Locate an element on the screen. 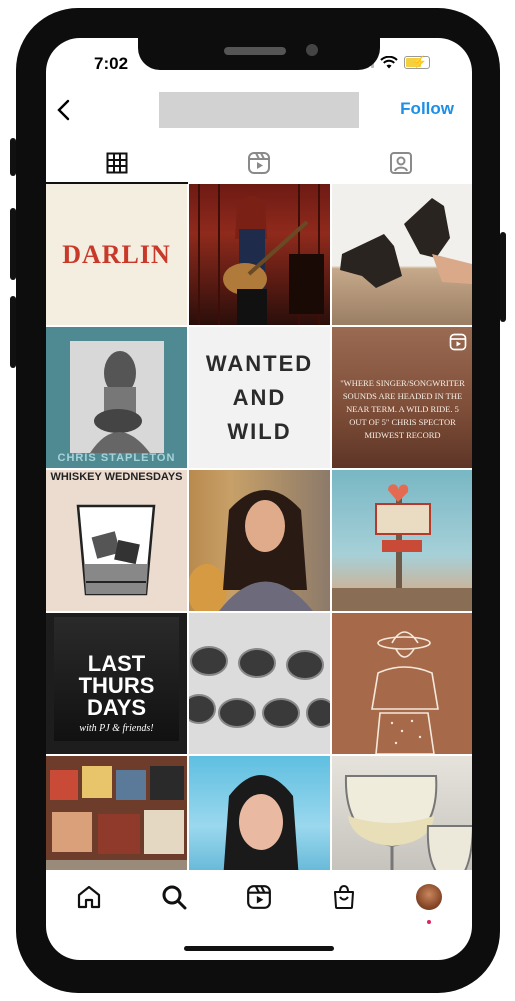 The width and height of the screenshot is (515, 1001). whiskey-glass-image is located at coordinates (116, 550).